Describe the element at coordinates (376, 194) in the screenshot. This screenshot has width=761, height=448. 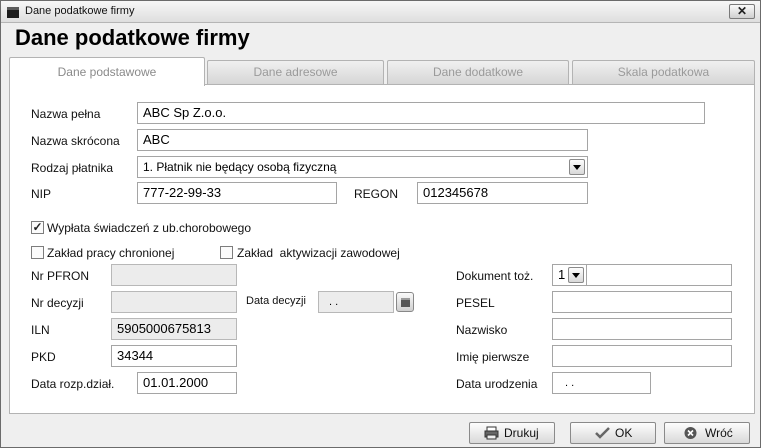
I see `regon-label: REGON` at that location.